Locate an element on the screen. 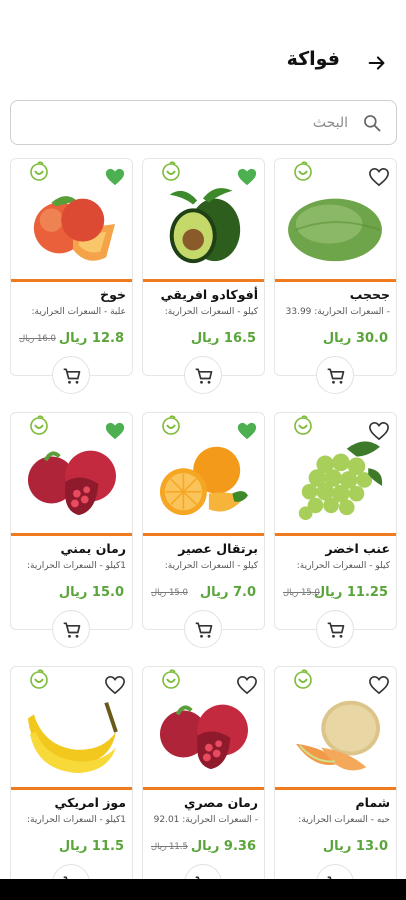 The image size is (406, 900). avocado-image is located at coordinates (205, 226).